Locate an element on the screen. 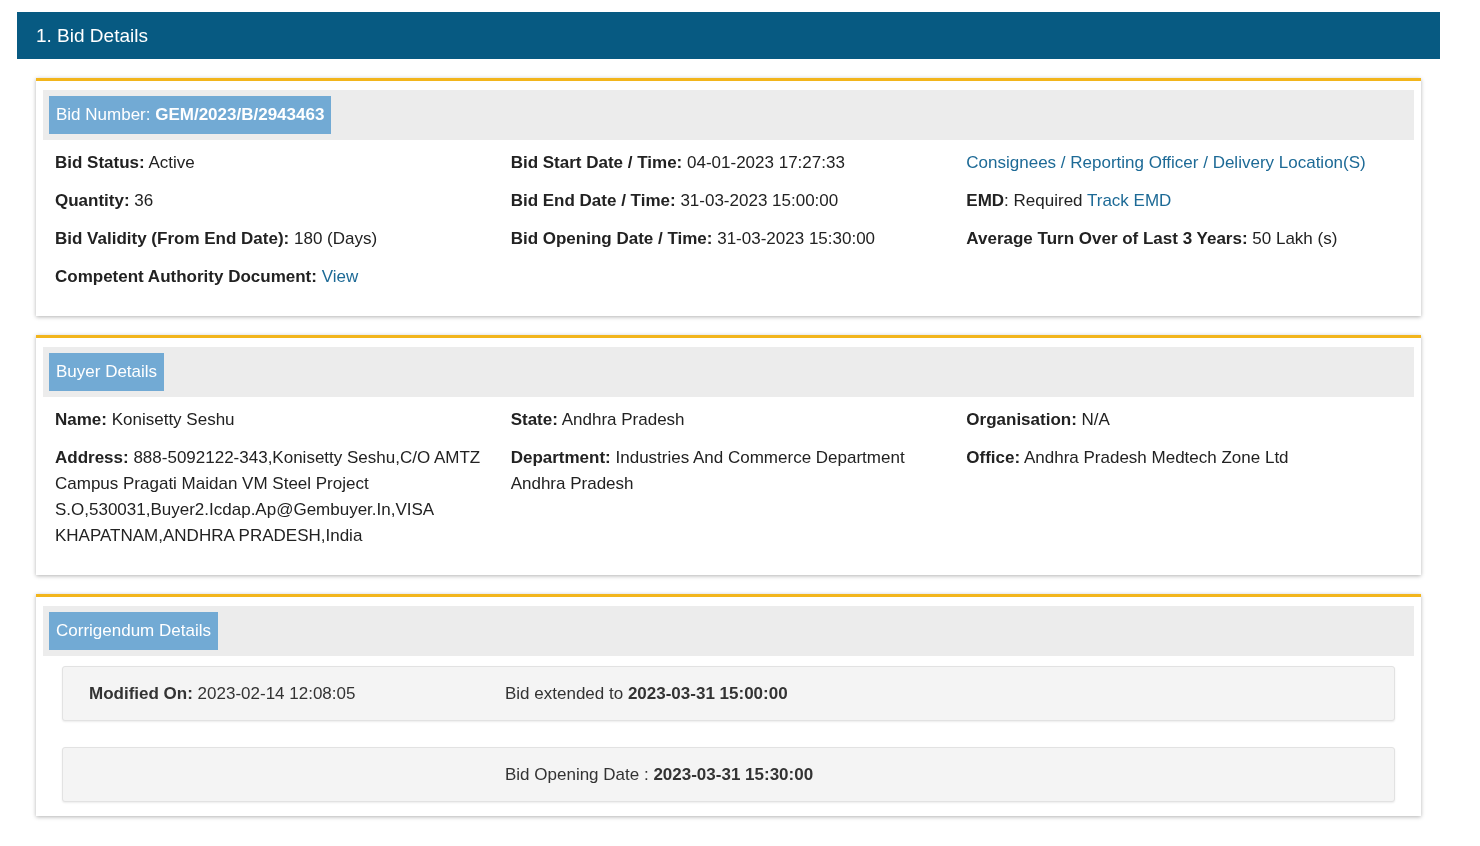  detail-field: EMD: Required Track EMD is located at coordinates (1184, 201).